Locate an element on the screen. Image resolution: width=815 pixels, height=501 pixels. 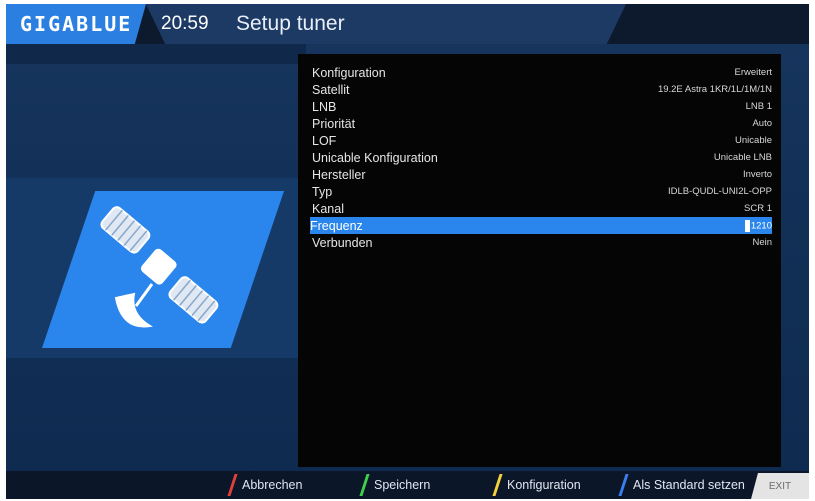
frequency-input: 1210 is located at coordinates (758, 225).